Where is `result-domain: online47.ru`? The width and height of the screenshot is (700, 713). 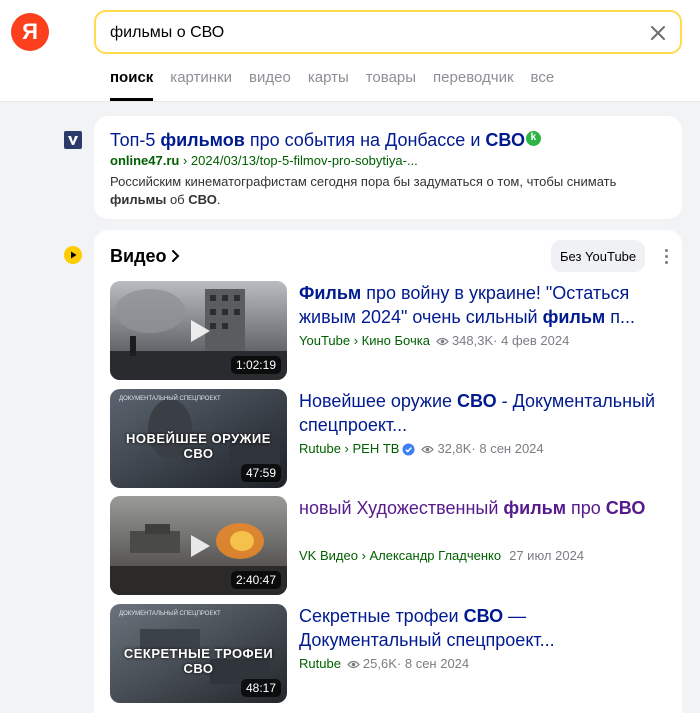
result-domain: online47.ru is located at coordinates (145, 160).